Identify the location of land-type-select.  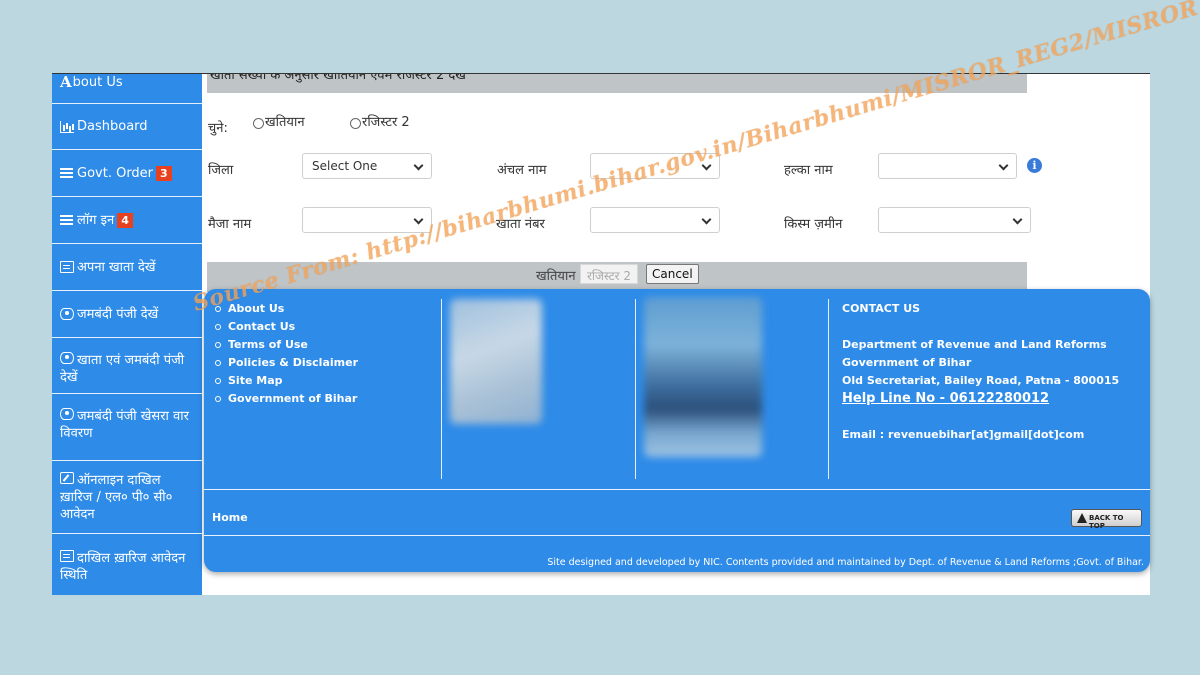
(954, 220).